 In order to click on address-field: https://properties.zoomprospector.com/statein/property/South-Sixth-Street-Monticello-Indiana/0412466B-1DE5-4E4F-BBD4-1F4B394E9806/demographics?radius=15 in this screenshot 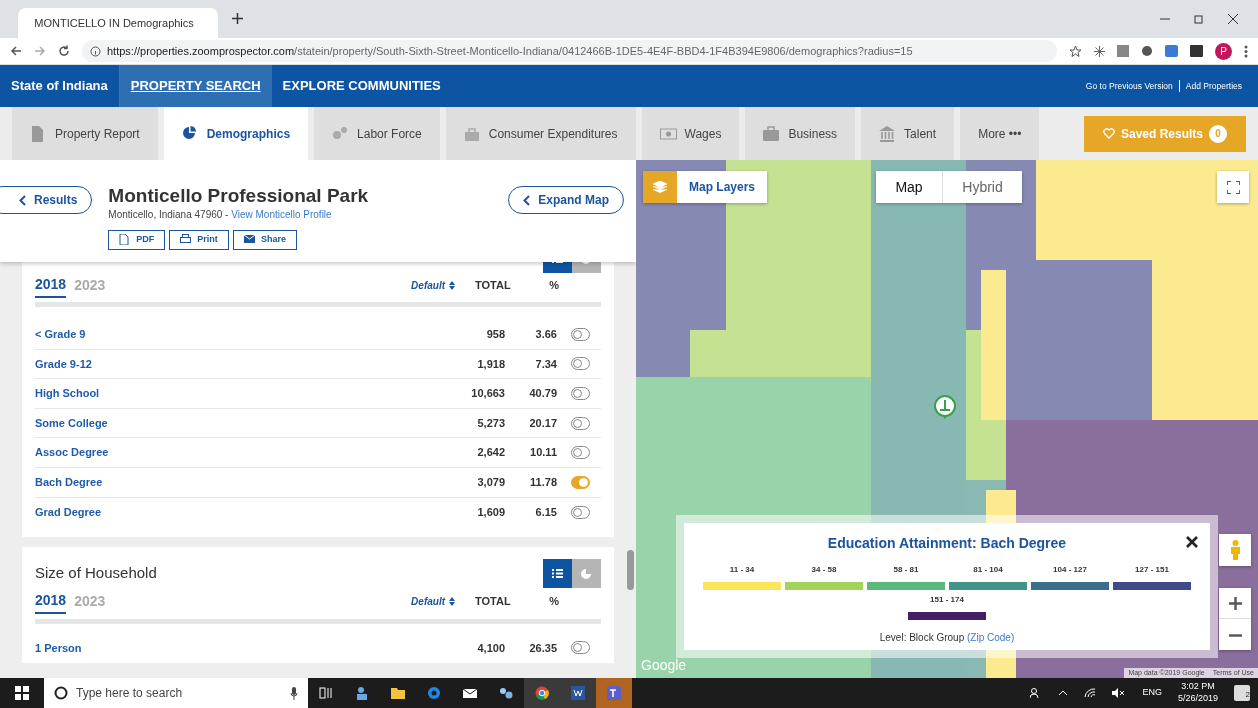, I will do `click(569, 51)`.